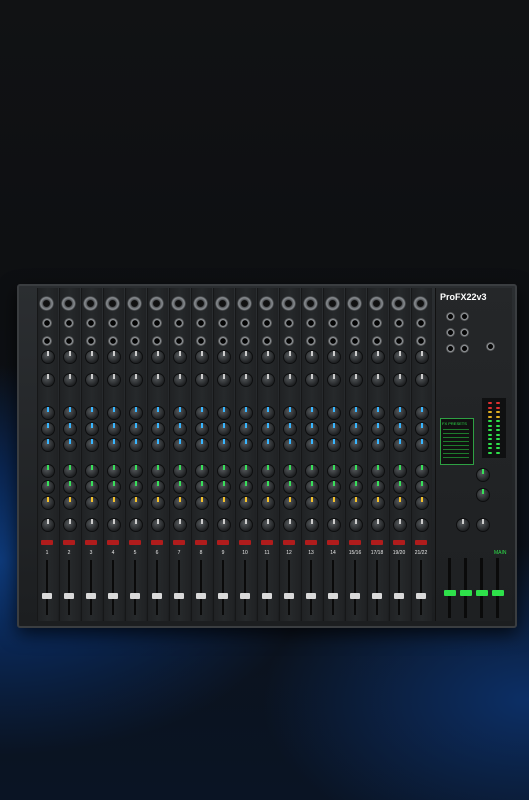 The image size is (529, 800). I want to click on monitor-out-jack, so click(450, 348).